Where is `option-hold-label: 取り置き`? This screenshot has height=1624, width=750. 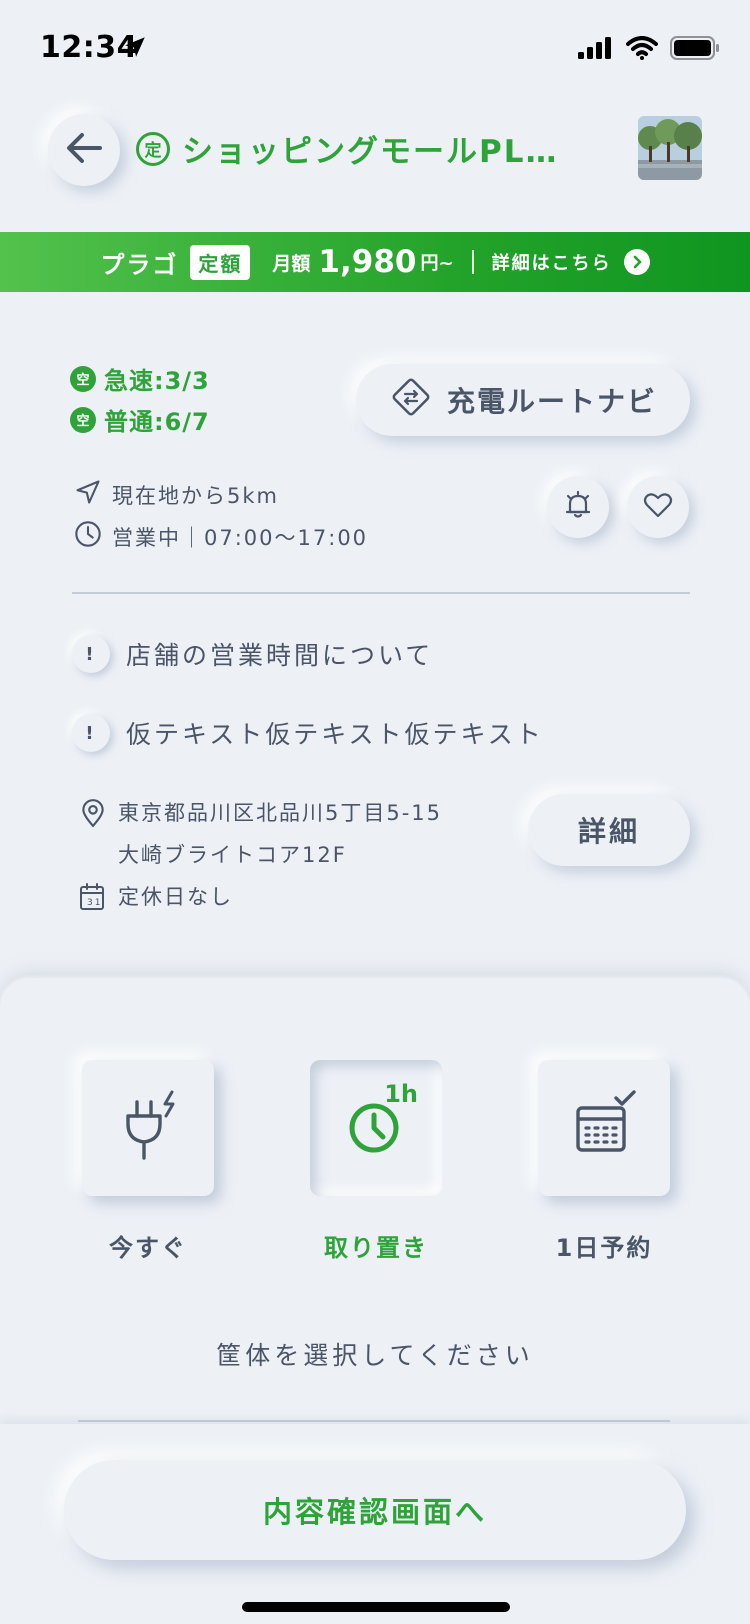 option-hold-label: 取り置き is located at coordinates (376, 1248).